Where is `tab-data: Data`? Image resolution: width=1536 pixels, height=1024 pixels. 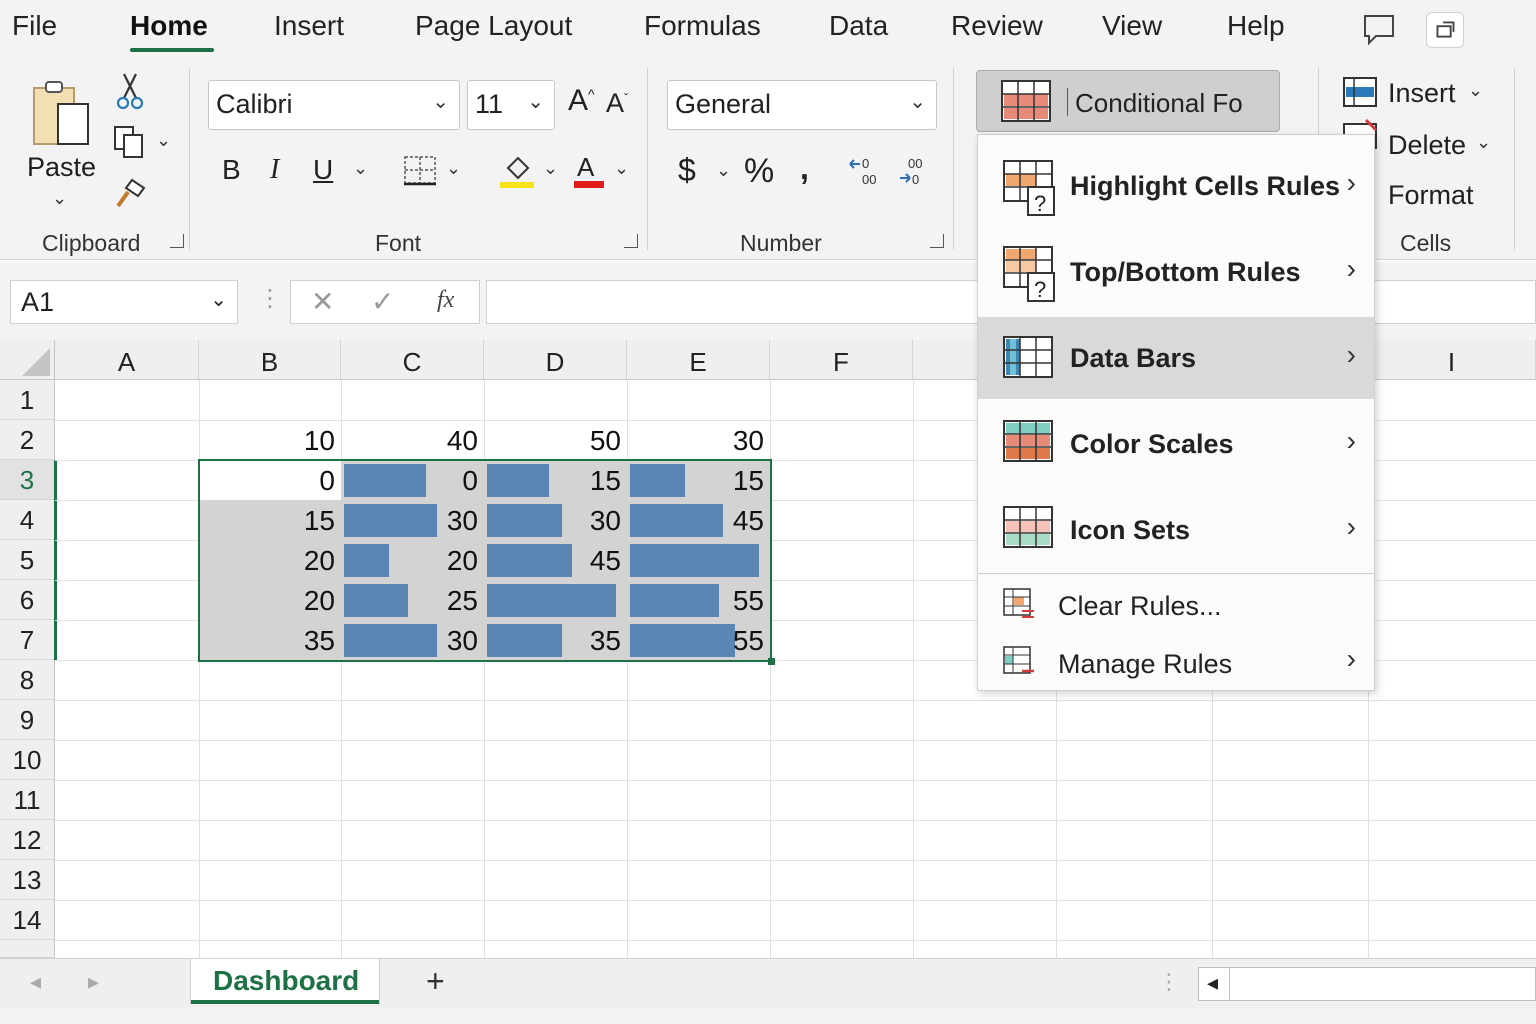 tab-data: Data is located at coordinates (858, 26).